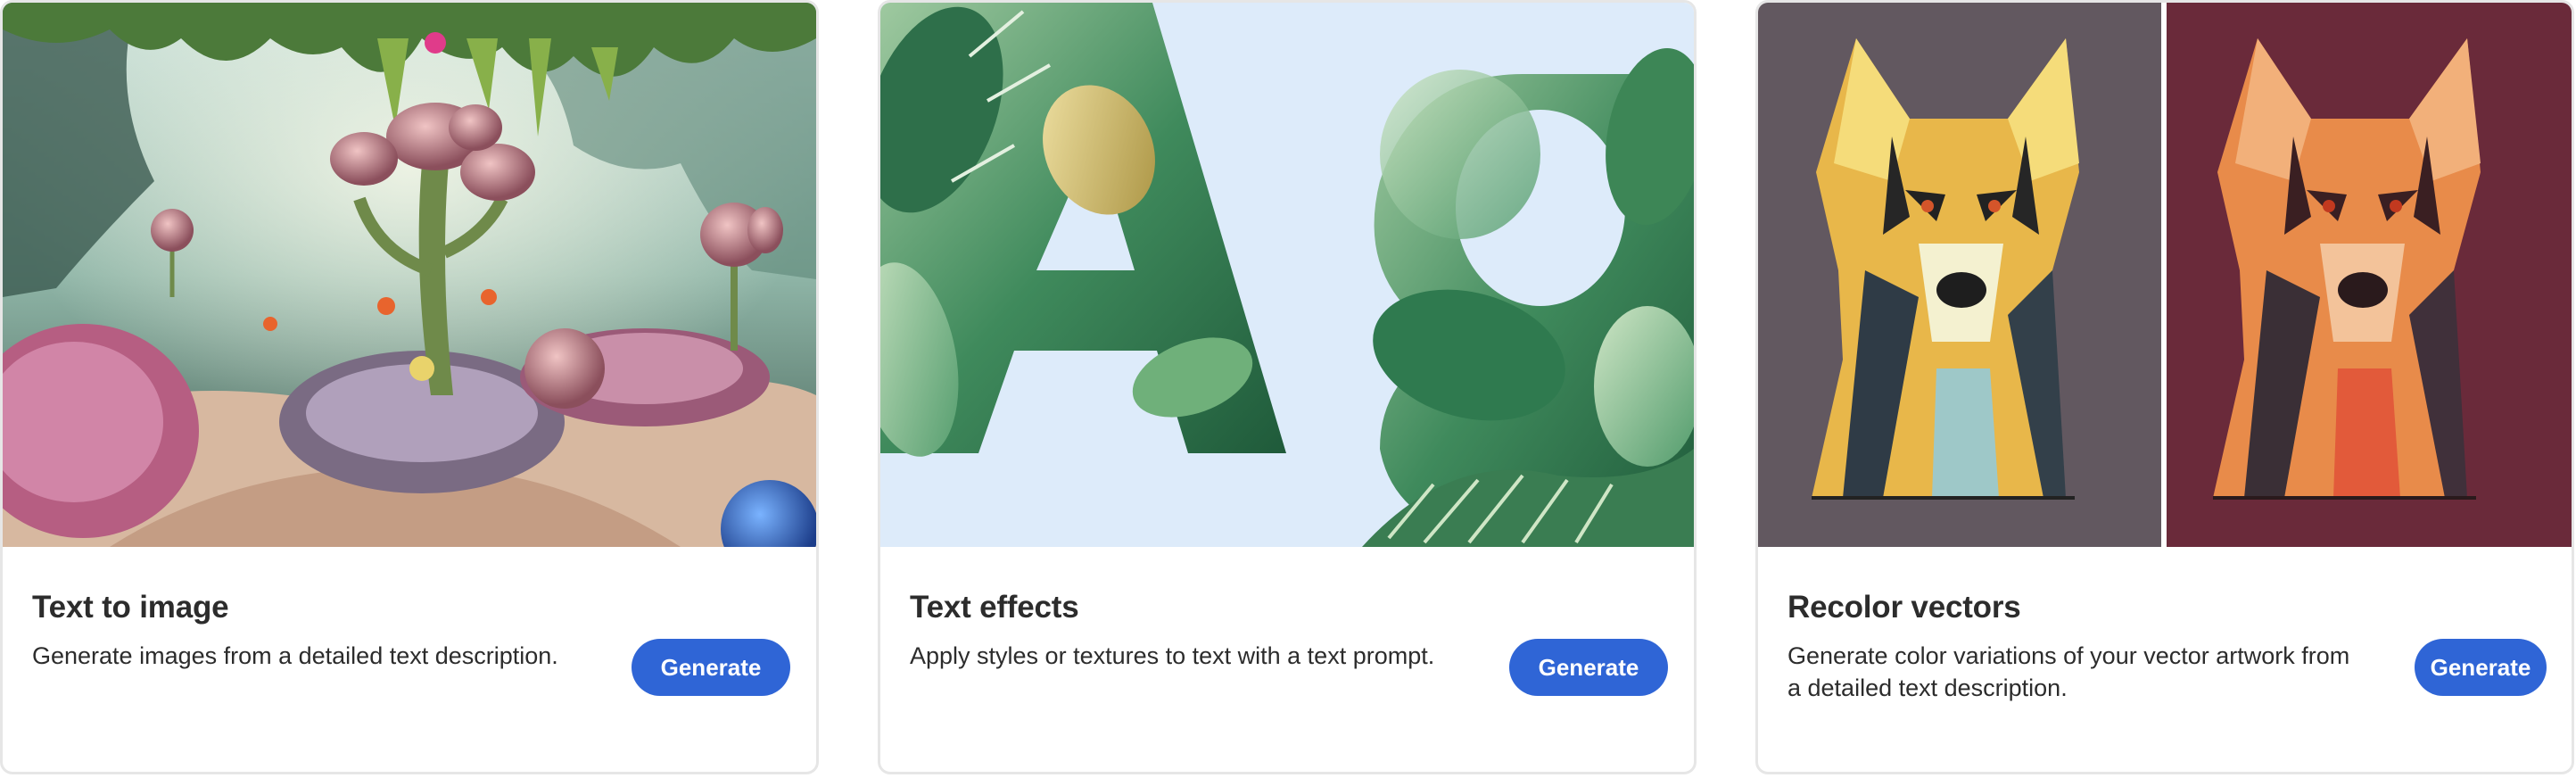 Image resolution: width=2576 pixels, height=778 pixels. Describe the element at coordinates (130, 607) in the screenshot. I see `card-title: Text to image` at that location.